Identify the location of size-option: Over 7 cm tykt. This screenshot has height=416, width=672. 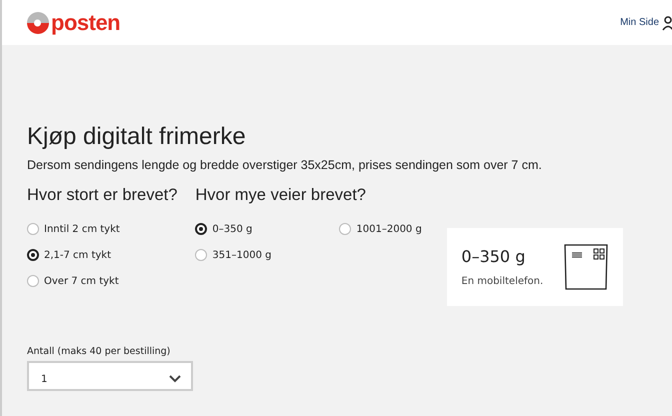
(73, 281).